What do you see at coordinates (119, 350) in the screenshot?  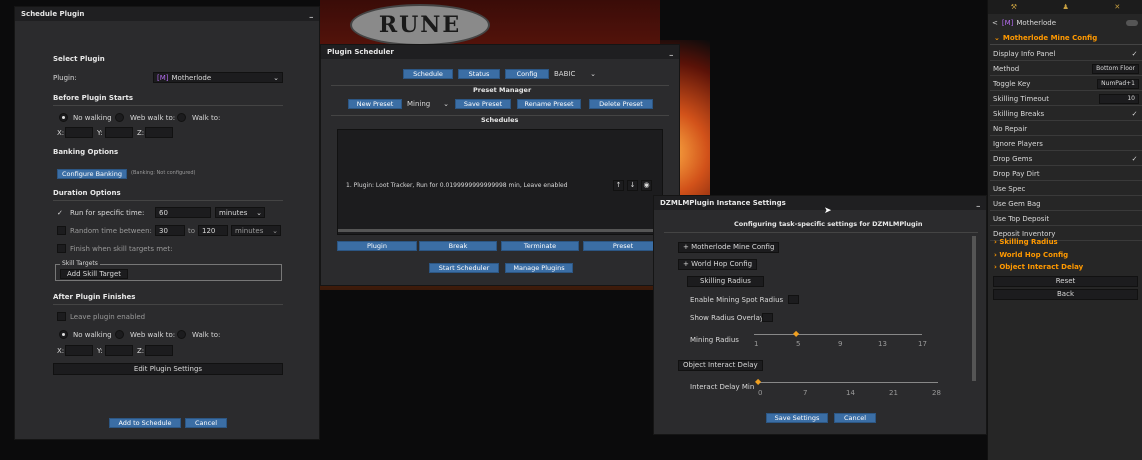 I see `after-y-input` at bounding box center [119, 350].